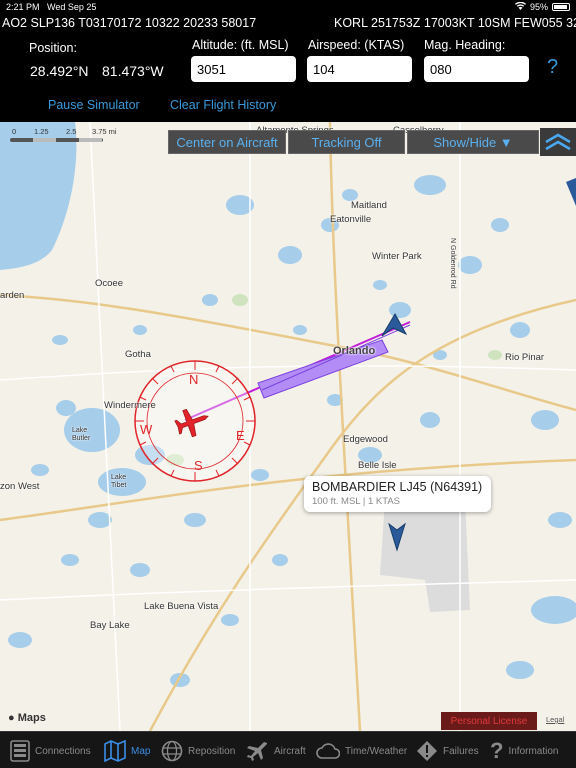 The height and width of the screenshot is (768, 576). Describe the element at coordinates (146, 429) in the screenshot. I see `compass-w: W` at that location.